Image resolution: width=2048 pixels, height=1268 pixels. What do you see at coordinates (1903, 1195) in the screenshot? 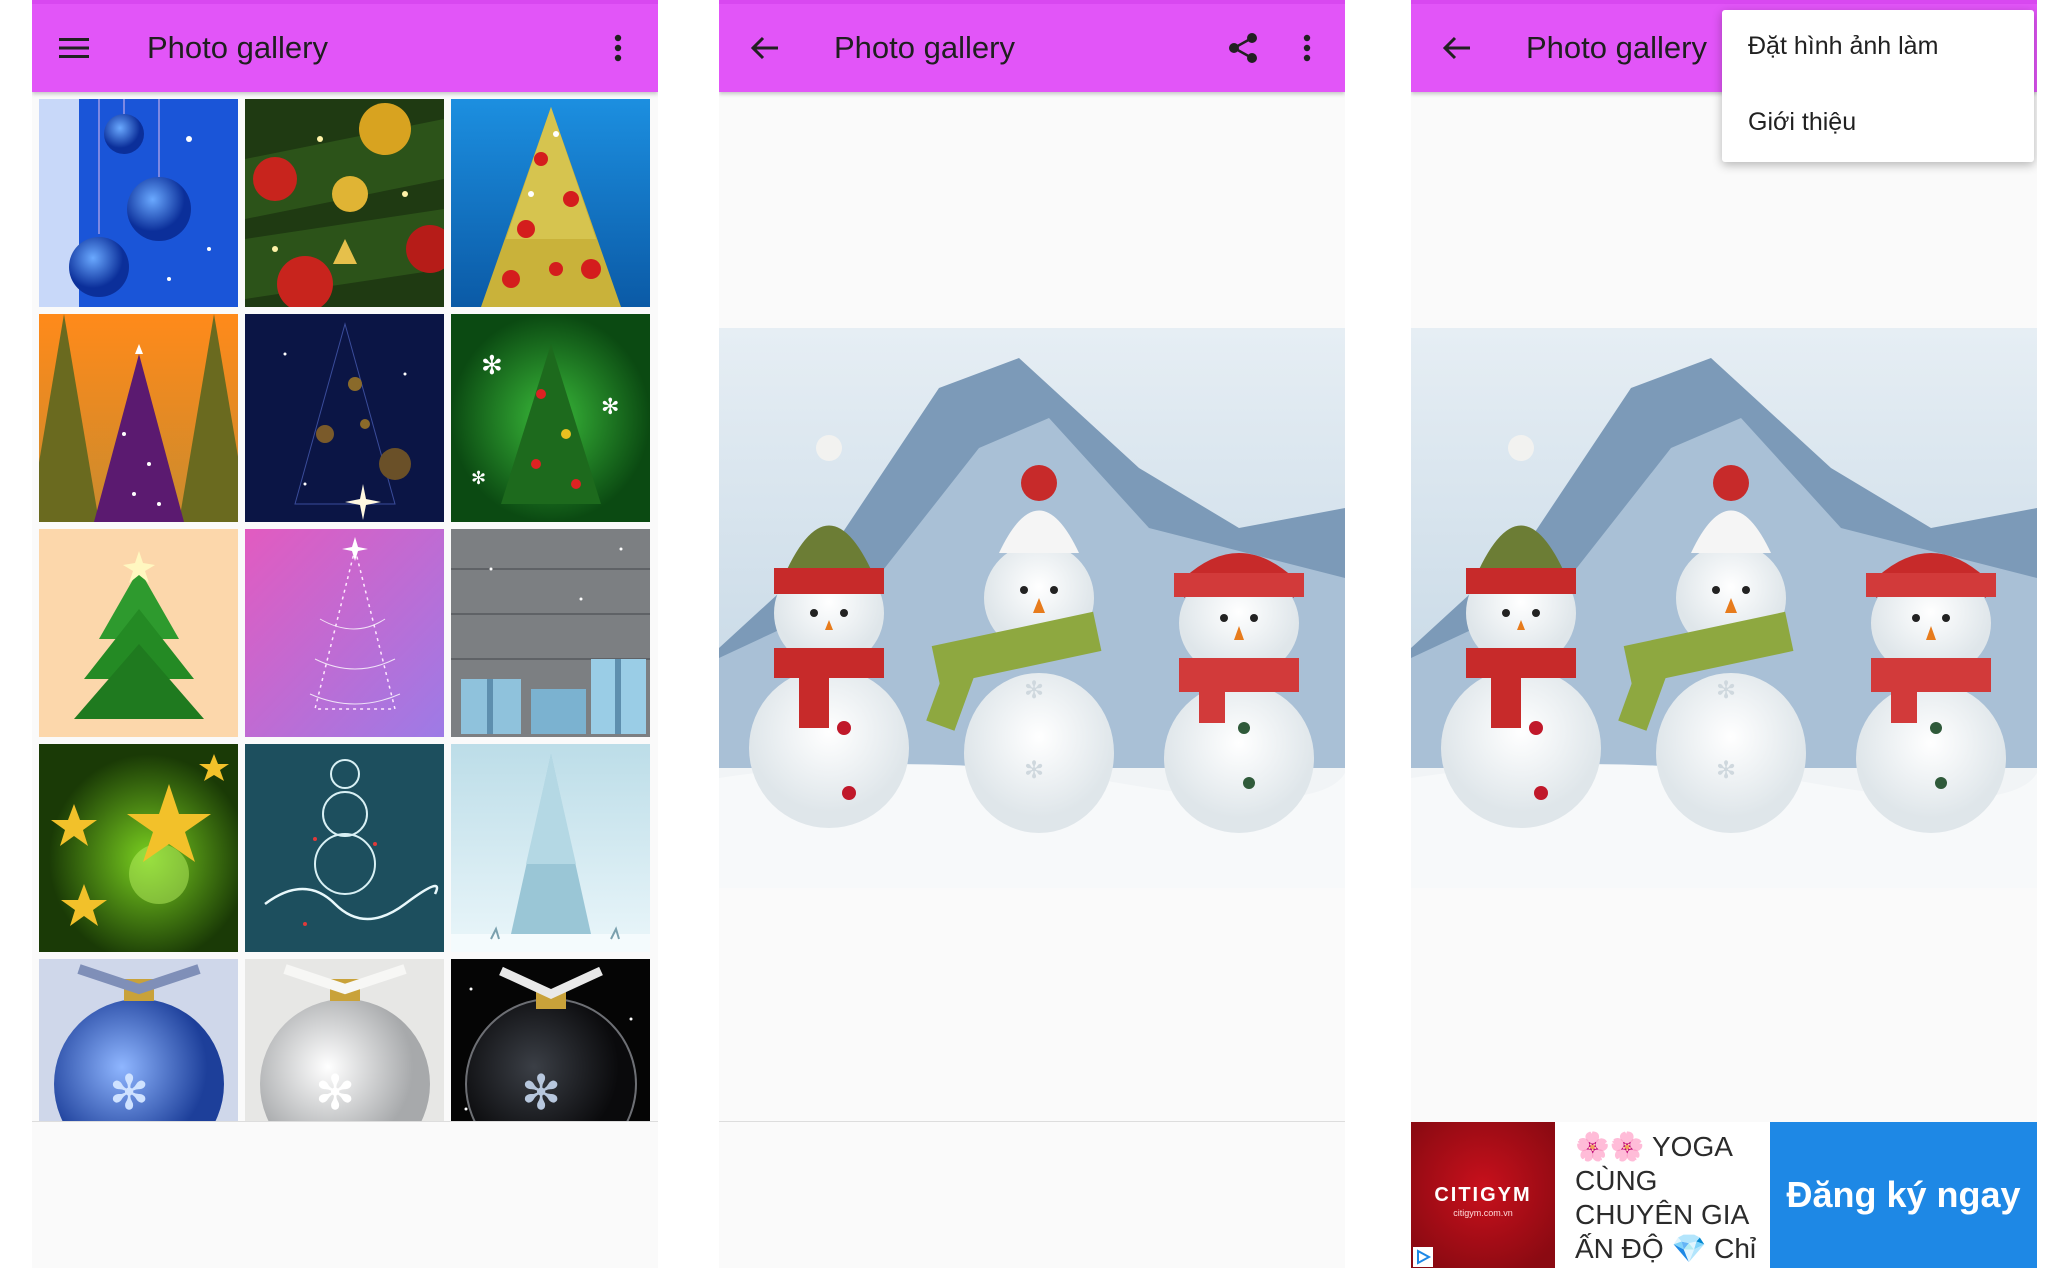
I see `ad-signup-button: Đăng ký ngay` at bounding box center [1903, 1195].